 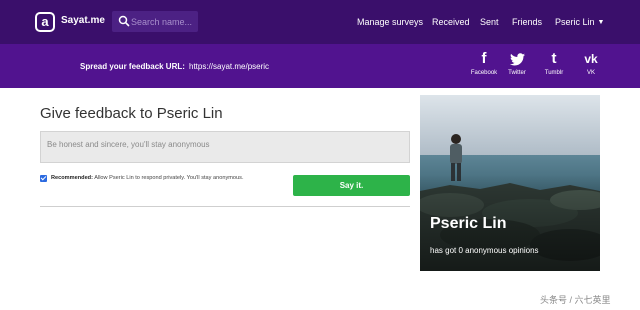 What do you see at coordinates (225, 147) in the screenshot?
I see `feedback-textarea` at bounding box center [225, 147].